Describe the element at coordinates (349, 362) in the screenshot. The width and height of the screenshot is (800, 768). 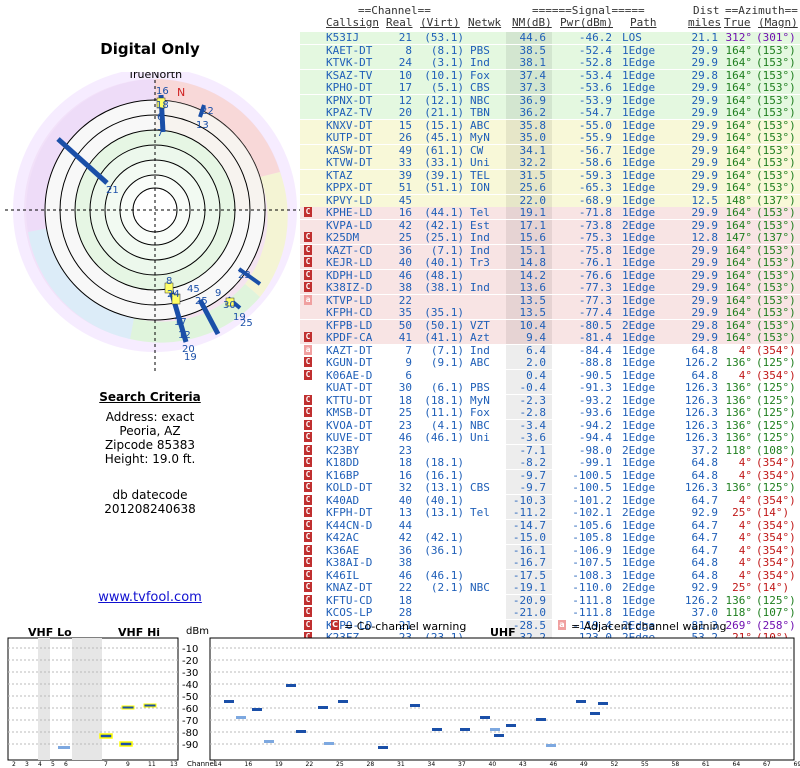
I see `cell-call: KGUN-DT` at that location.